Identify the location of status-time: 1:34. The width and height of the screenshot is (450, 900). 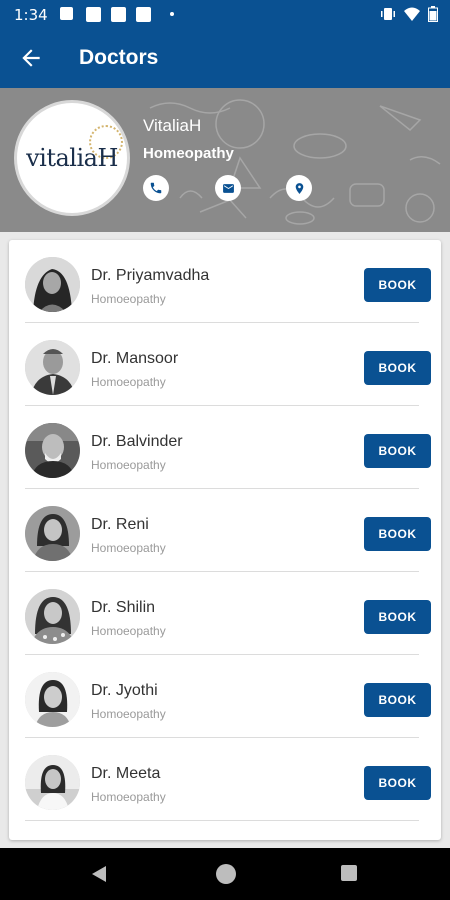
(31, 15).